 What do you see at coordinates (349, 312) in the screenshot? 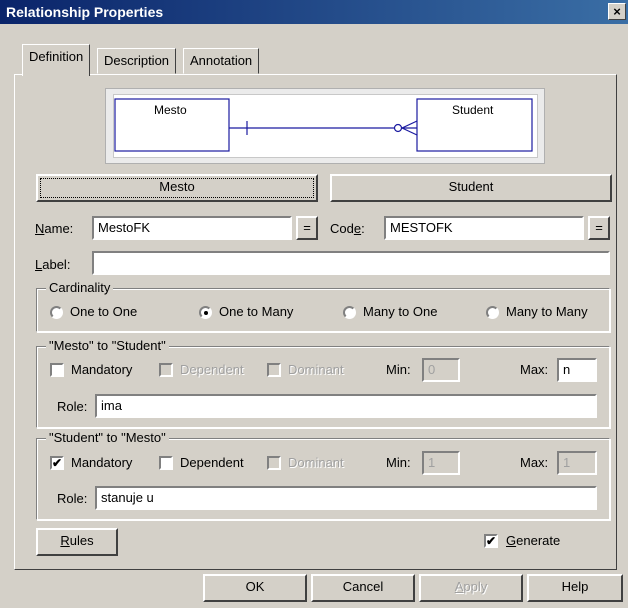
I see `radio-many-to-one` at bounding box center [349, 312].